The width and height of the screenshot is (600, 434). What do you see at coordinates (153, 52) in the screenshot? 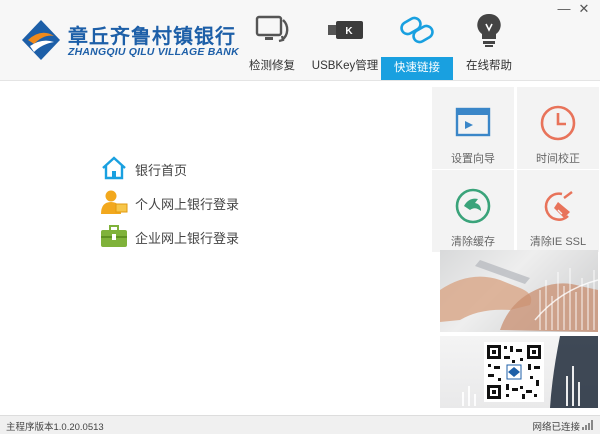
I see `bank-name-en: ZHANGQIU QILU VILLAGE BANK` at bounding box center [153, 52].